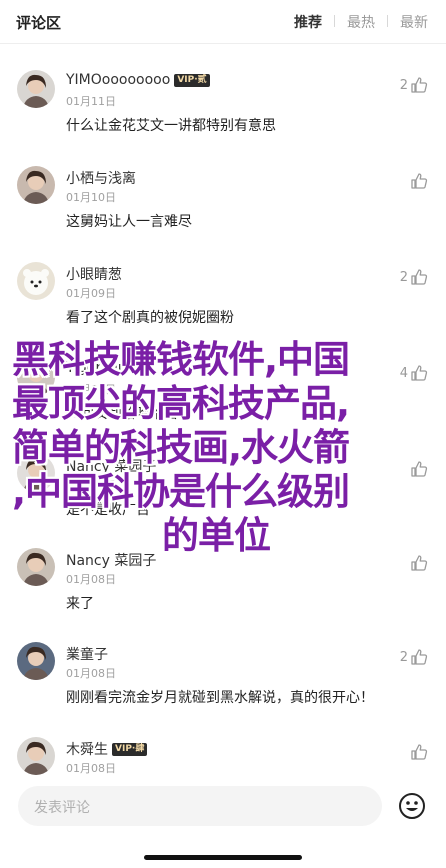 The width and height of the screenshot is (446, 868). What do you see at coordinates (216, 535) in the screenshot?
I see `overlay-line: 的单位` at bounding box center [216, 535].